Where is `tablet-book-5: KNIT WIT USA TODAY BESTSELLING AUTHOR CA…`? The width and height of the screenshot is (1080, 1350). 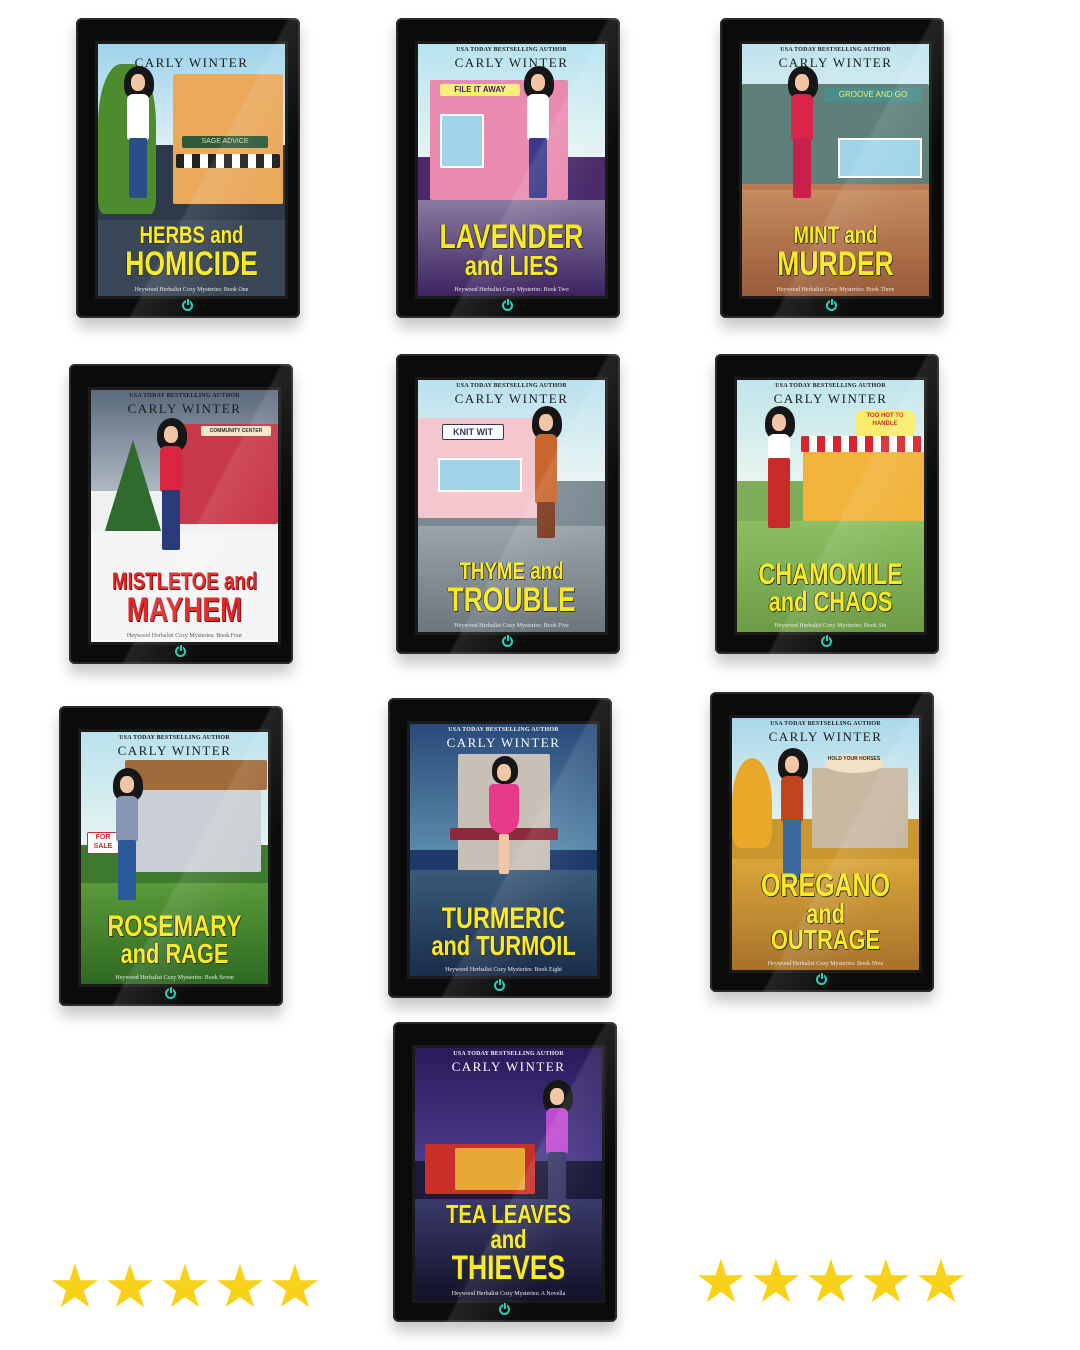
tablet-book-5: KNIT WIT USA TODAY BESTSELLING AUTHOR CA… is located at coordinates (508, 504).